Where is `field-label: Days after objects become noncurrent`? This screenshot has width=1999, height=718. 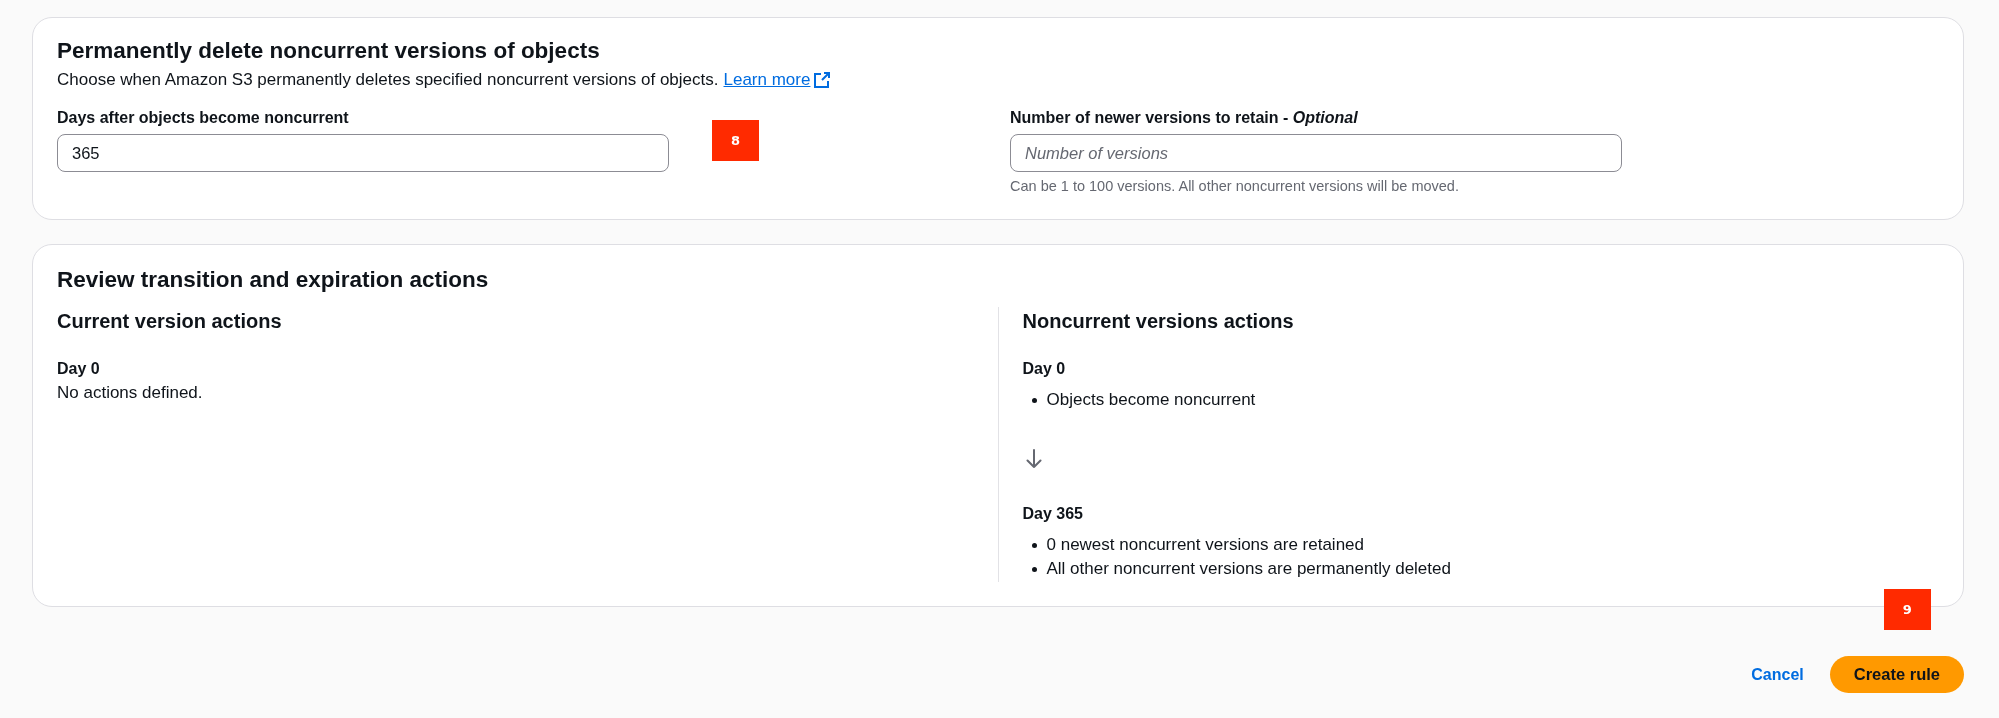
field-label: Days after objects become noncurrent is located at coordinates (203, 118).